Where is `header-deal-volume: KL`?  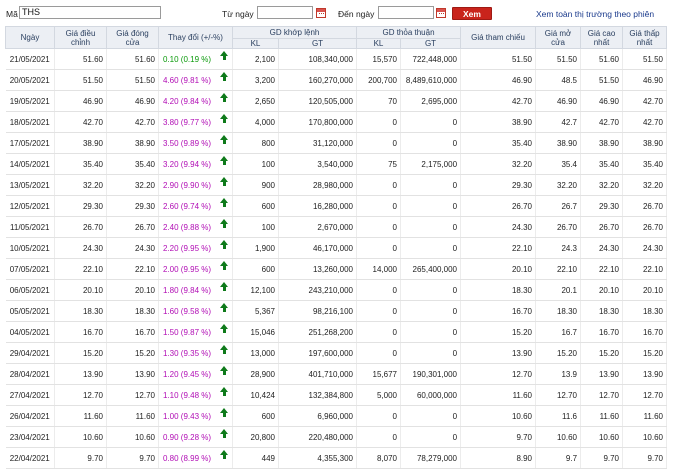 header-deal-volume: KL is located at coordinates (378, 43).